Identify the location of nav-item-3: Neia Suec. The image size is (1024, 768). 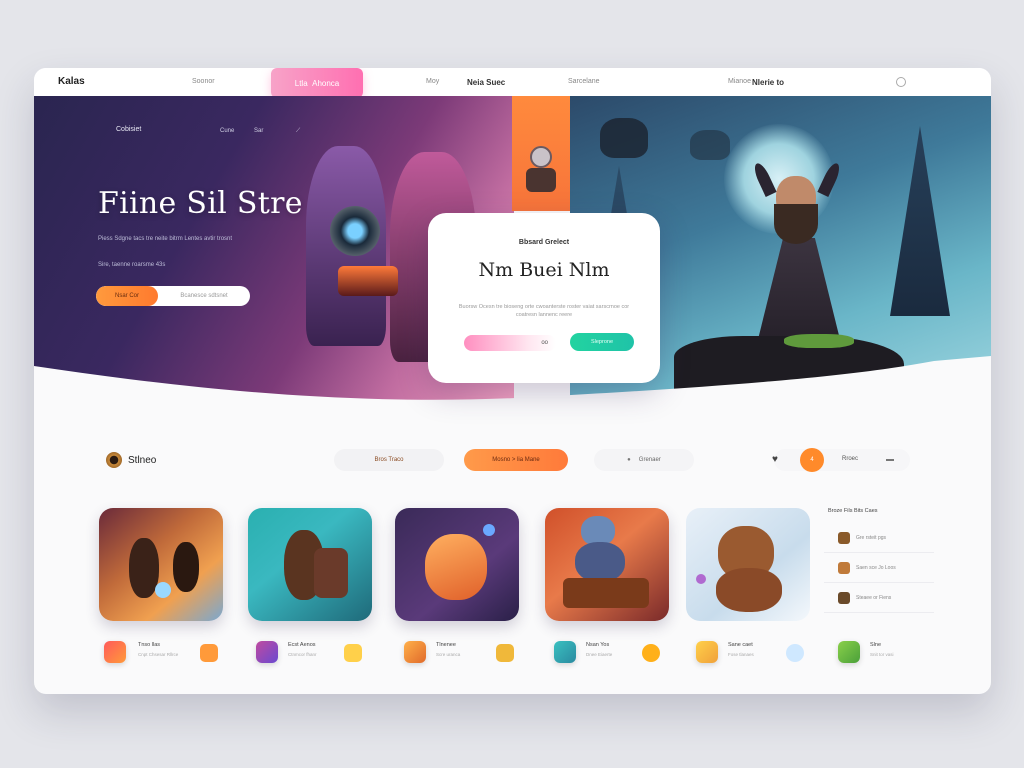
(486, 82).